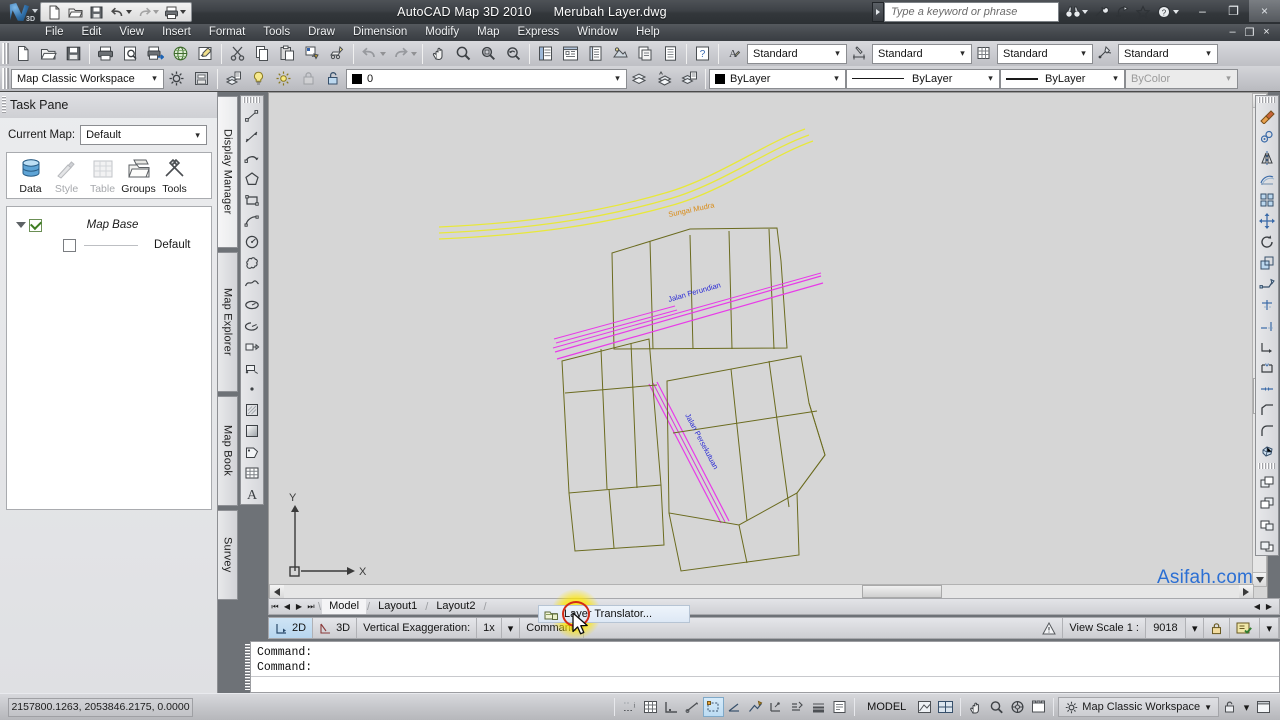 Image resolution: width=1280 pixels, height=720 pixels. What do you see at coordinates (1267, 325) in the screenshot?
I see `extend-icon` at bounding box center [1267, 325].